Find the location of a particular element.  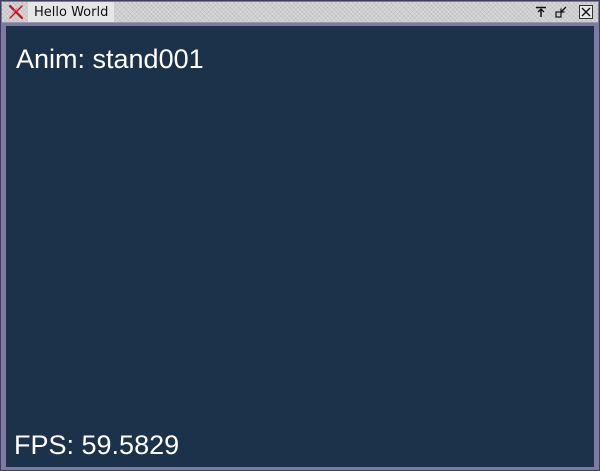

title-bar: Hello World is located at coordinates (300, 12).